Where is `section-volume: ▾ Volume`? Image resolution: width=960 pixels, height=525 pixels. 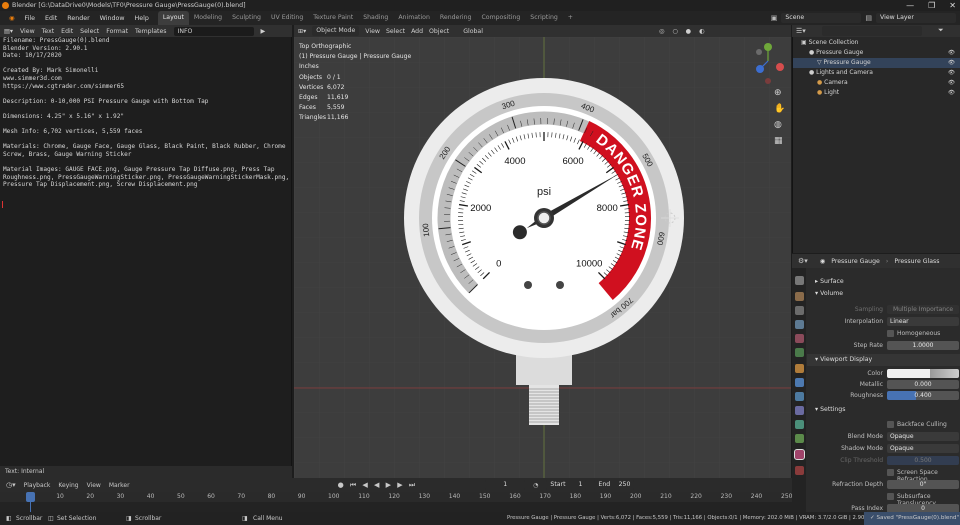
section-volume: ▾ Volume is located at coordinates (883, 294).